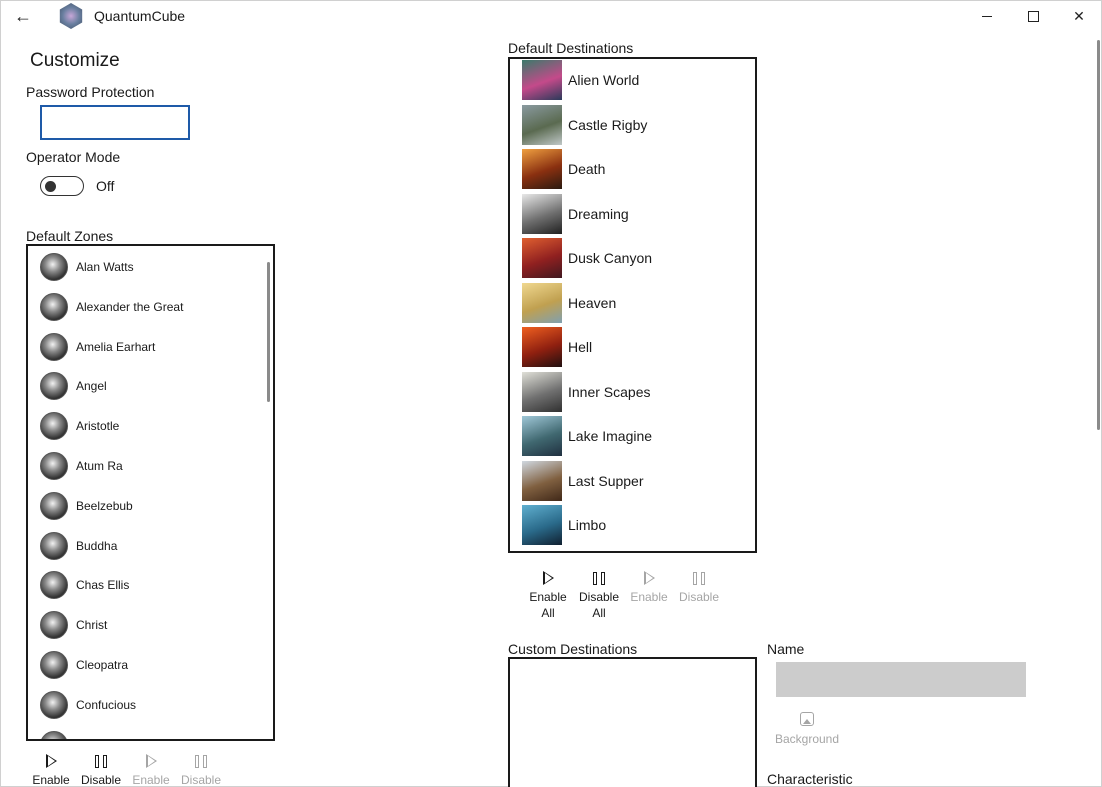 Image resolution: width=1102 pixels, height=787 pixels. I want to click on destination-list-item: Last Supper, so click(583, 480).